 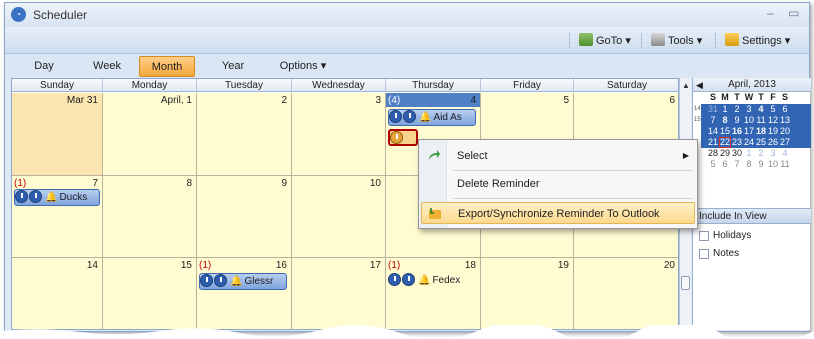 What do you see at coordinates (167, 66) in the screenshot?
I see `tab-month: Month` at bounding box center [167, 66].